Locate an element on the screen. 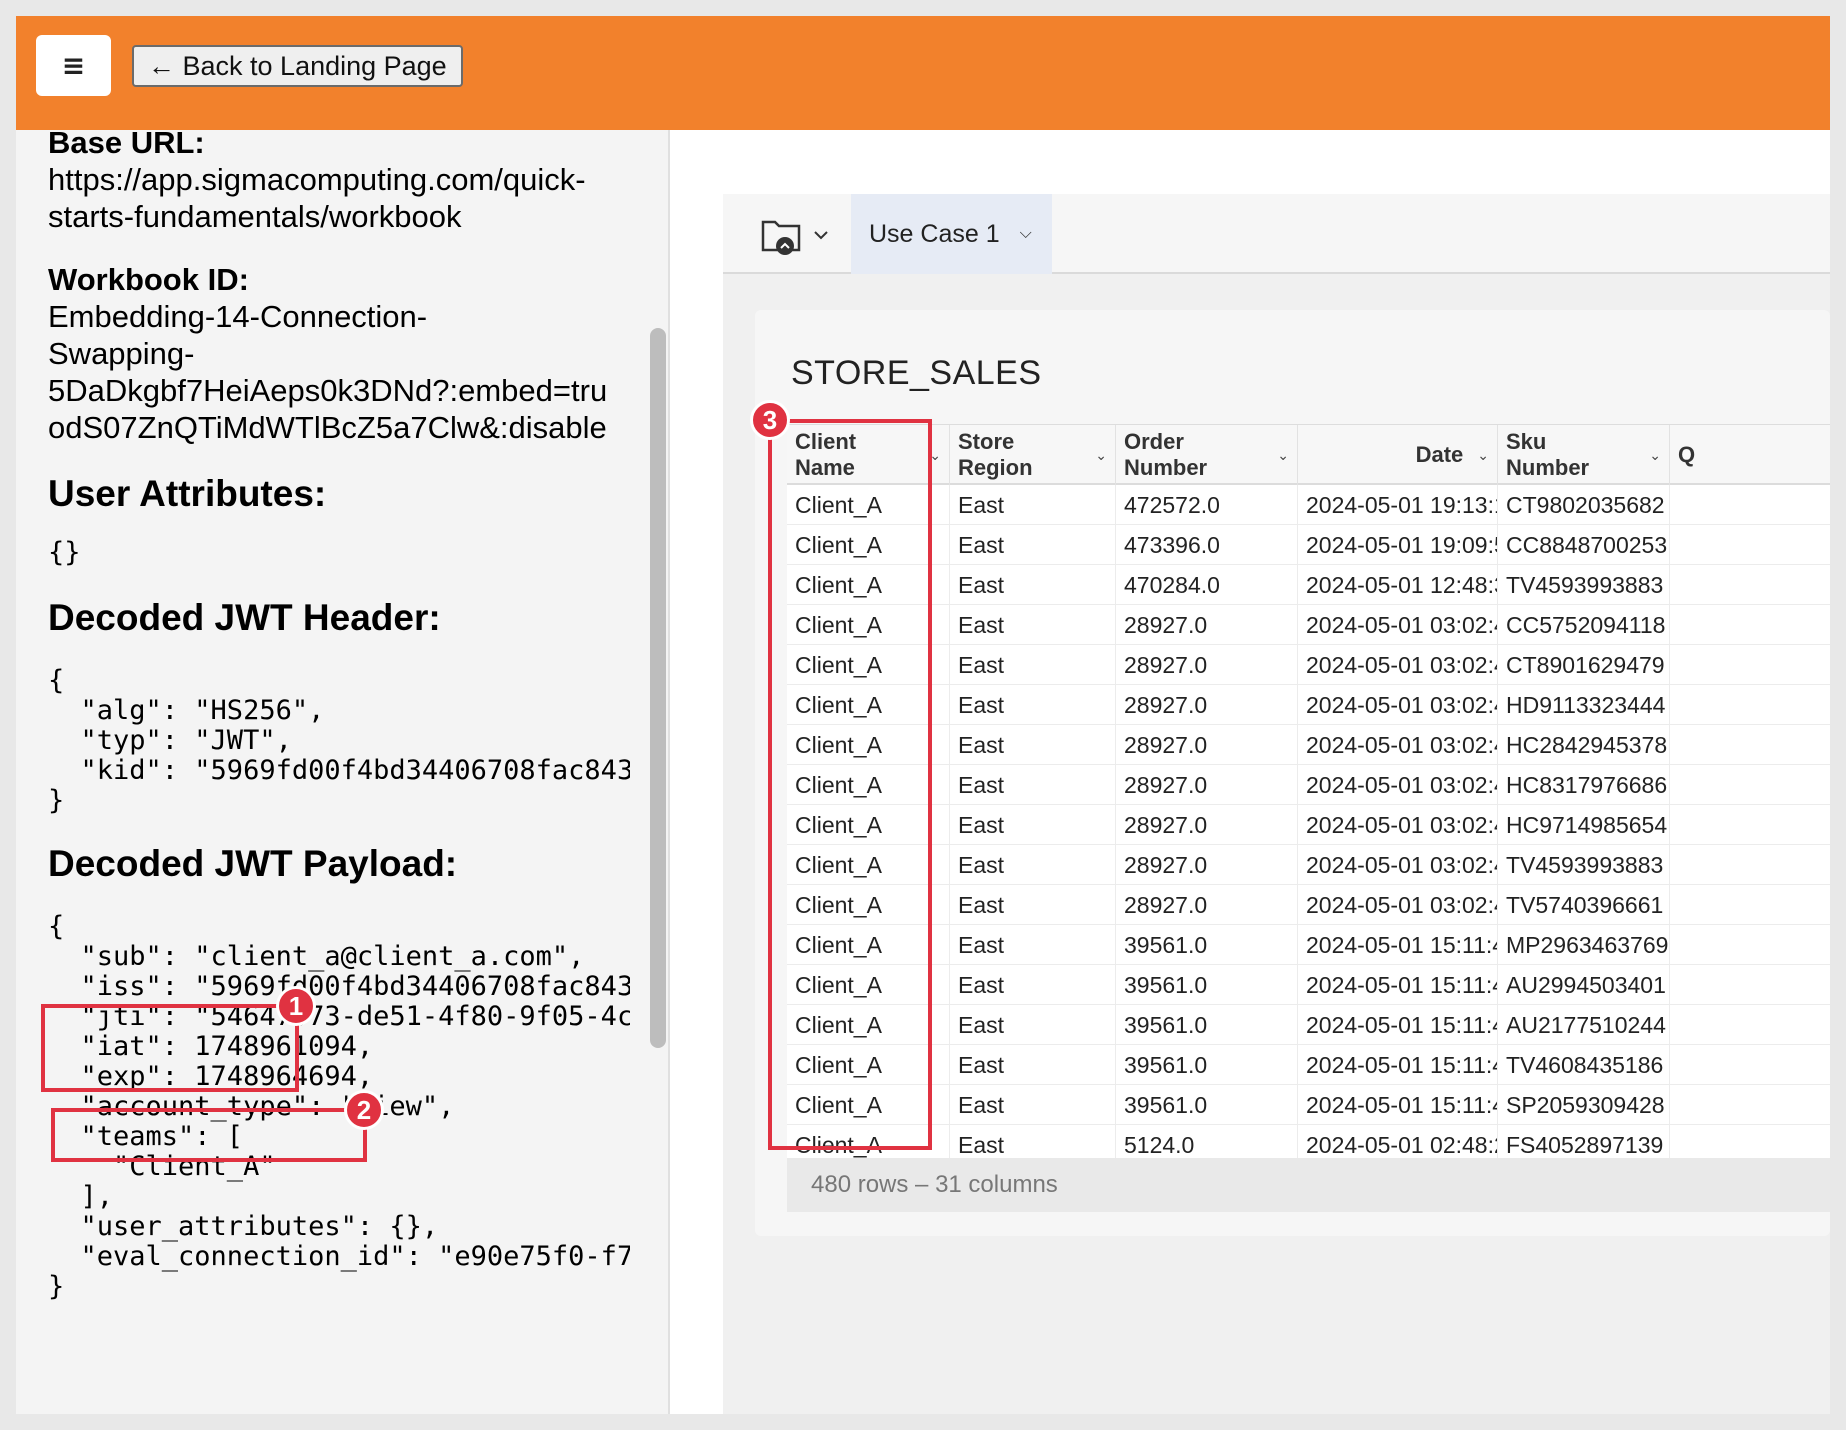  cell-sku-number: CC8848700253 is located at coordinates (1584, 545).